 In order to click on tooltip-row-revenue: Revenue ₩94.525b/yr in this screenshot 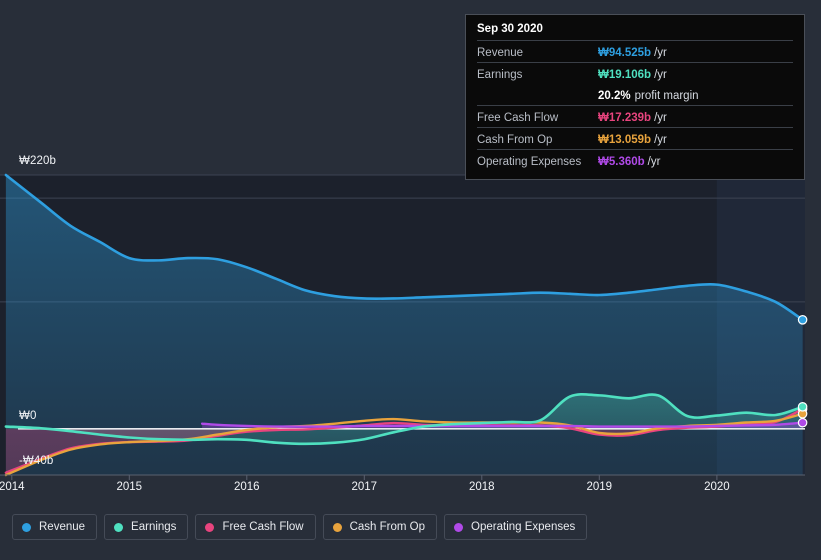, I will do `click(635, 51)`.